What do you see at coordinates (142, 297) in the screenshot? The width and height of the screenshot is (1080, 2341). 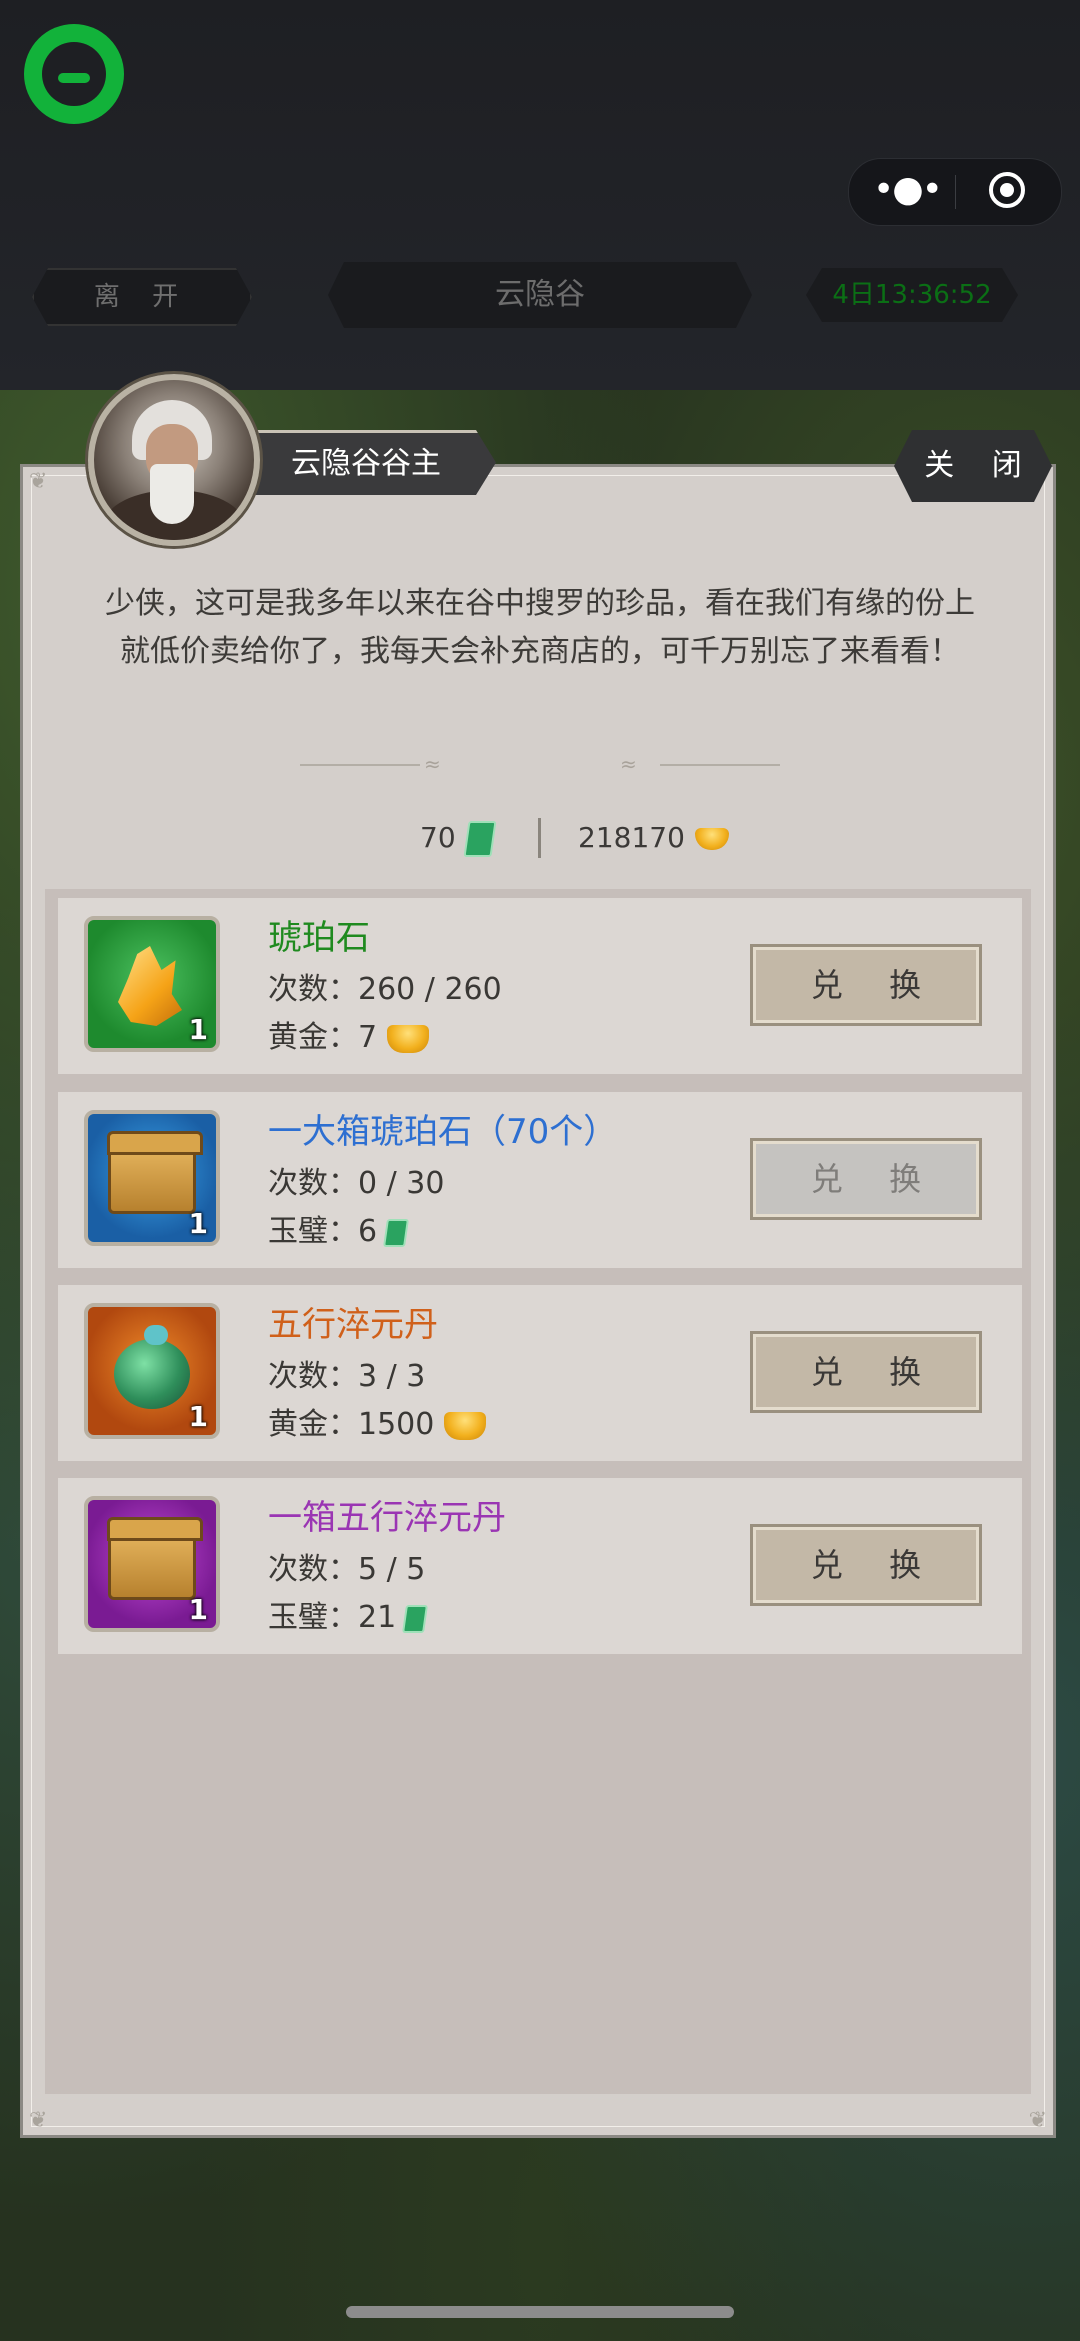 I see `leave-button: 离 开` at bounding box center [142, 297].